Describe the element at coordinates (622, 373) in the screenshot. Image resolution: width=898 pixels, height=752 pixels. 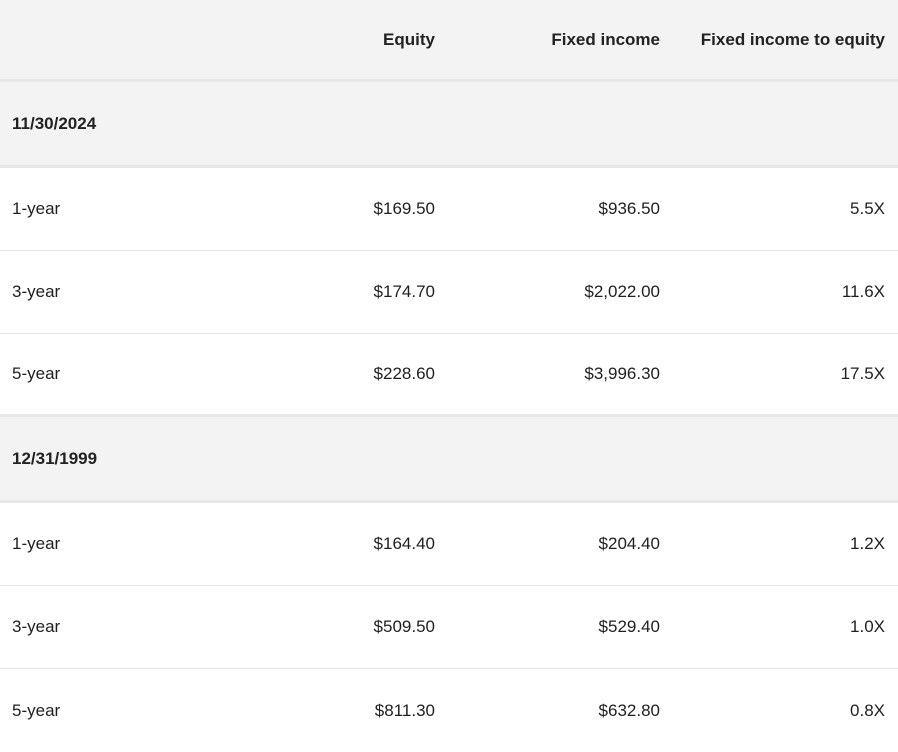
I see `row-fixed-income-value: $3,996.30` at that location.